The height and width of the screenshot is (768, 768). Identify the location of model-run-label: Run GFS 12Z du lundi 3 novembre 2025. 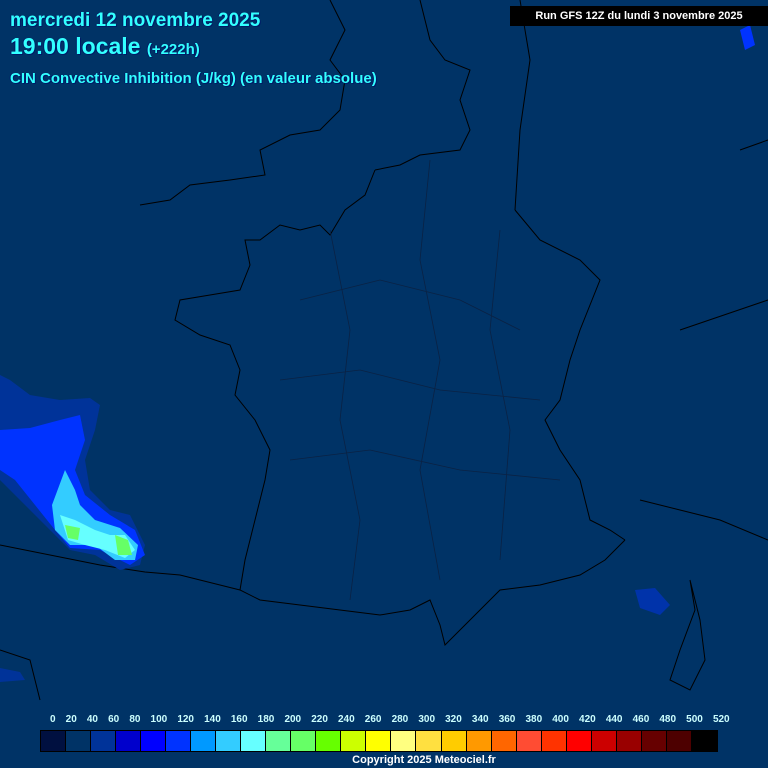
(639, 16).